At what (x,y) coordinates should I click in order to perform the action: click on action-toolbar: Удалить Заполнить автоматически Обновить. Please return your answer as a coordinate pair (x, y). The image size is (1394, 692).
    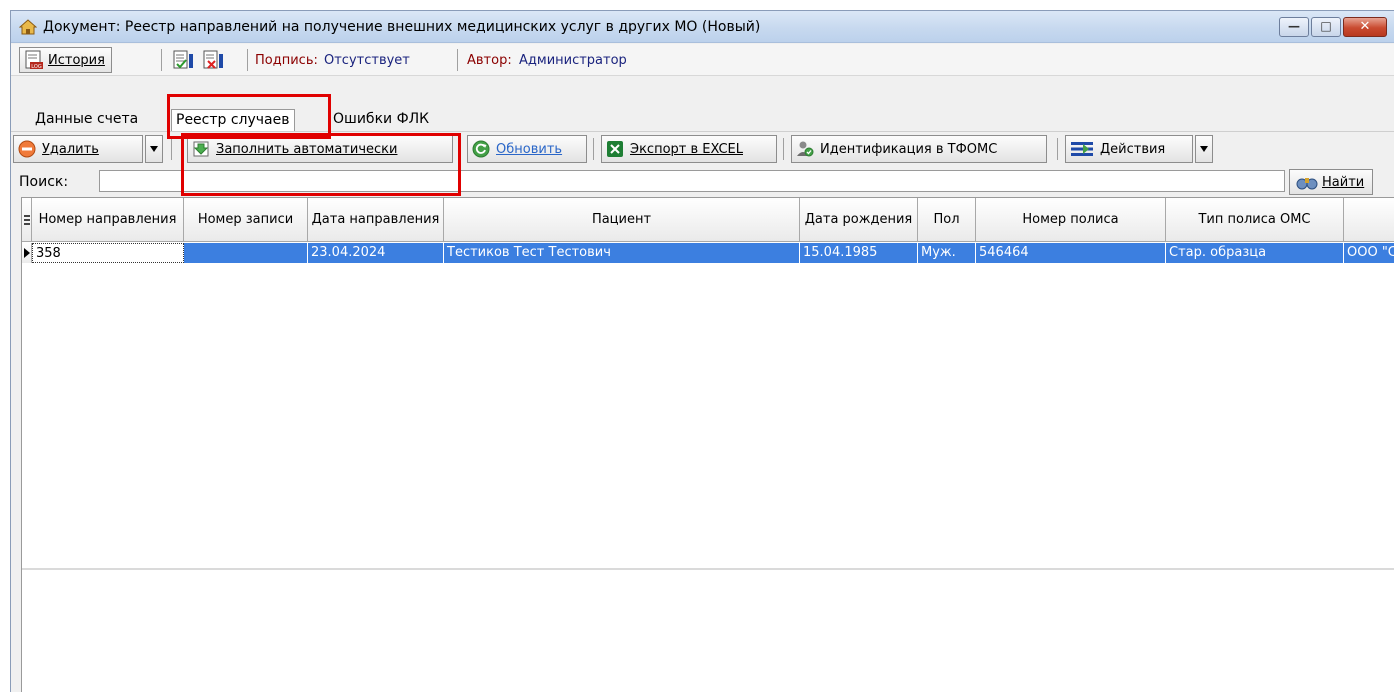
    Looking at the image, I should click on (702, 148).